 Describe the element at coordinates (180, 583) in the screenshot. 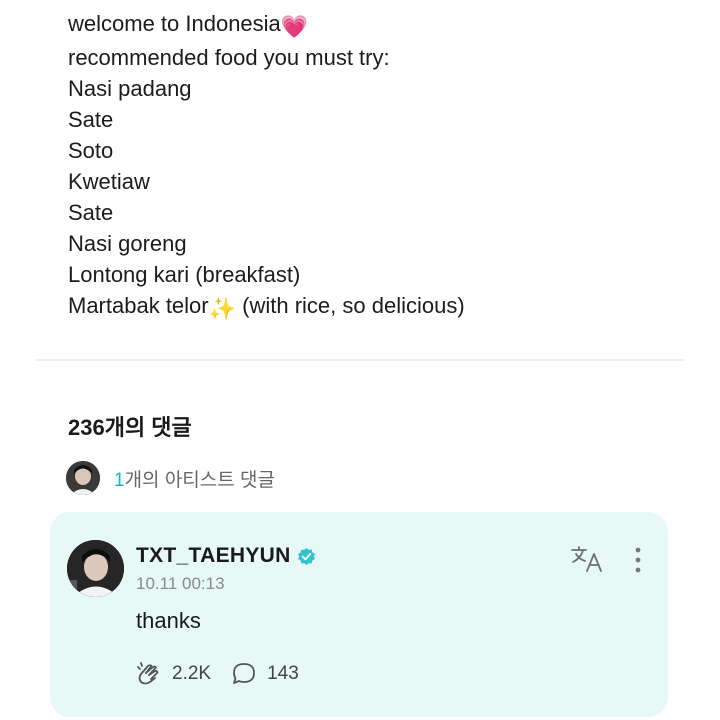

I see `comment-timestamp: 10.11 00:13` at that location.